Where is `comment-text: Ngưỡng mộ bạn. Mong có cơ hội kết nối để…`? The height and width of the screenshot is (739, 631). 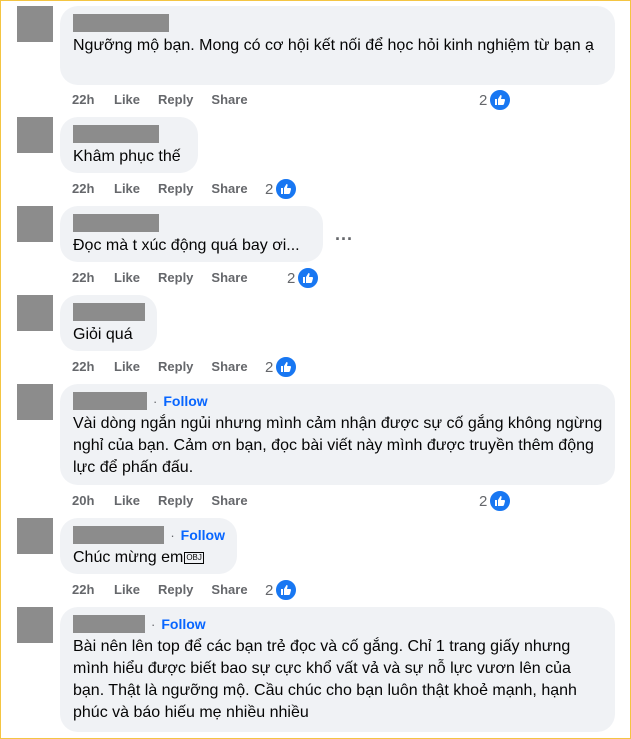 comment-text: Ngưỡng mộ bạn. Mong có cơ hội kết nối để… is located at coordinates (333, 45).